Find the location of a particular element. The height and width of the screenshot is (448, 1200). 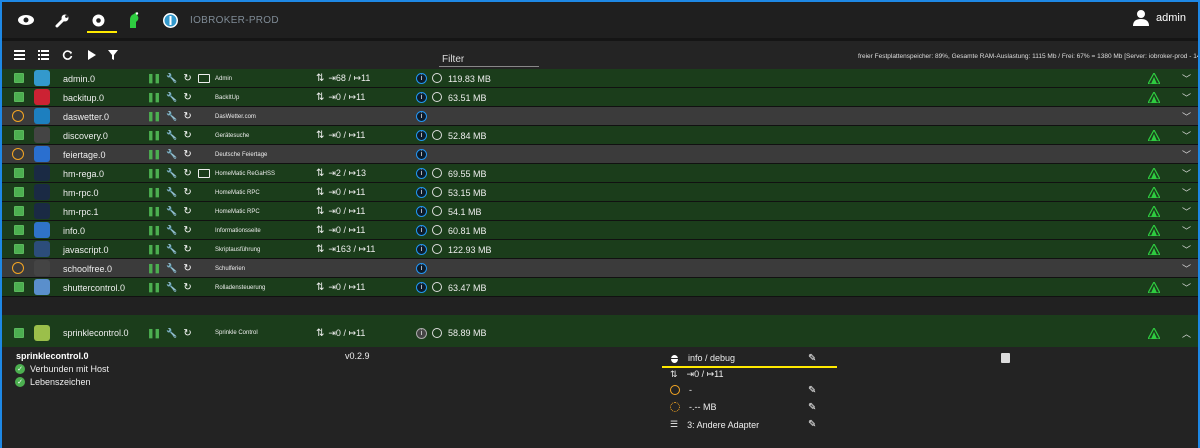

connection-arrows-icon: ⇅ is located at coordinates (320, 173).